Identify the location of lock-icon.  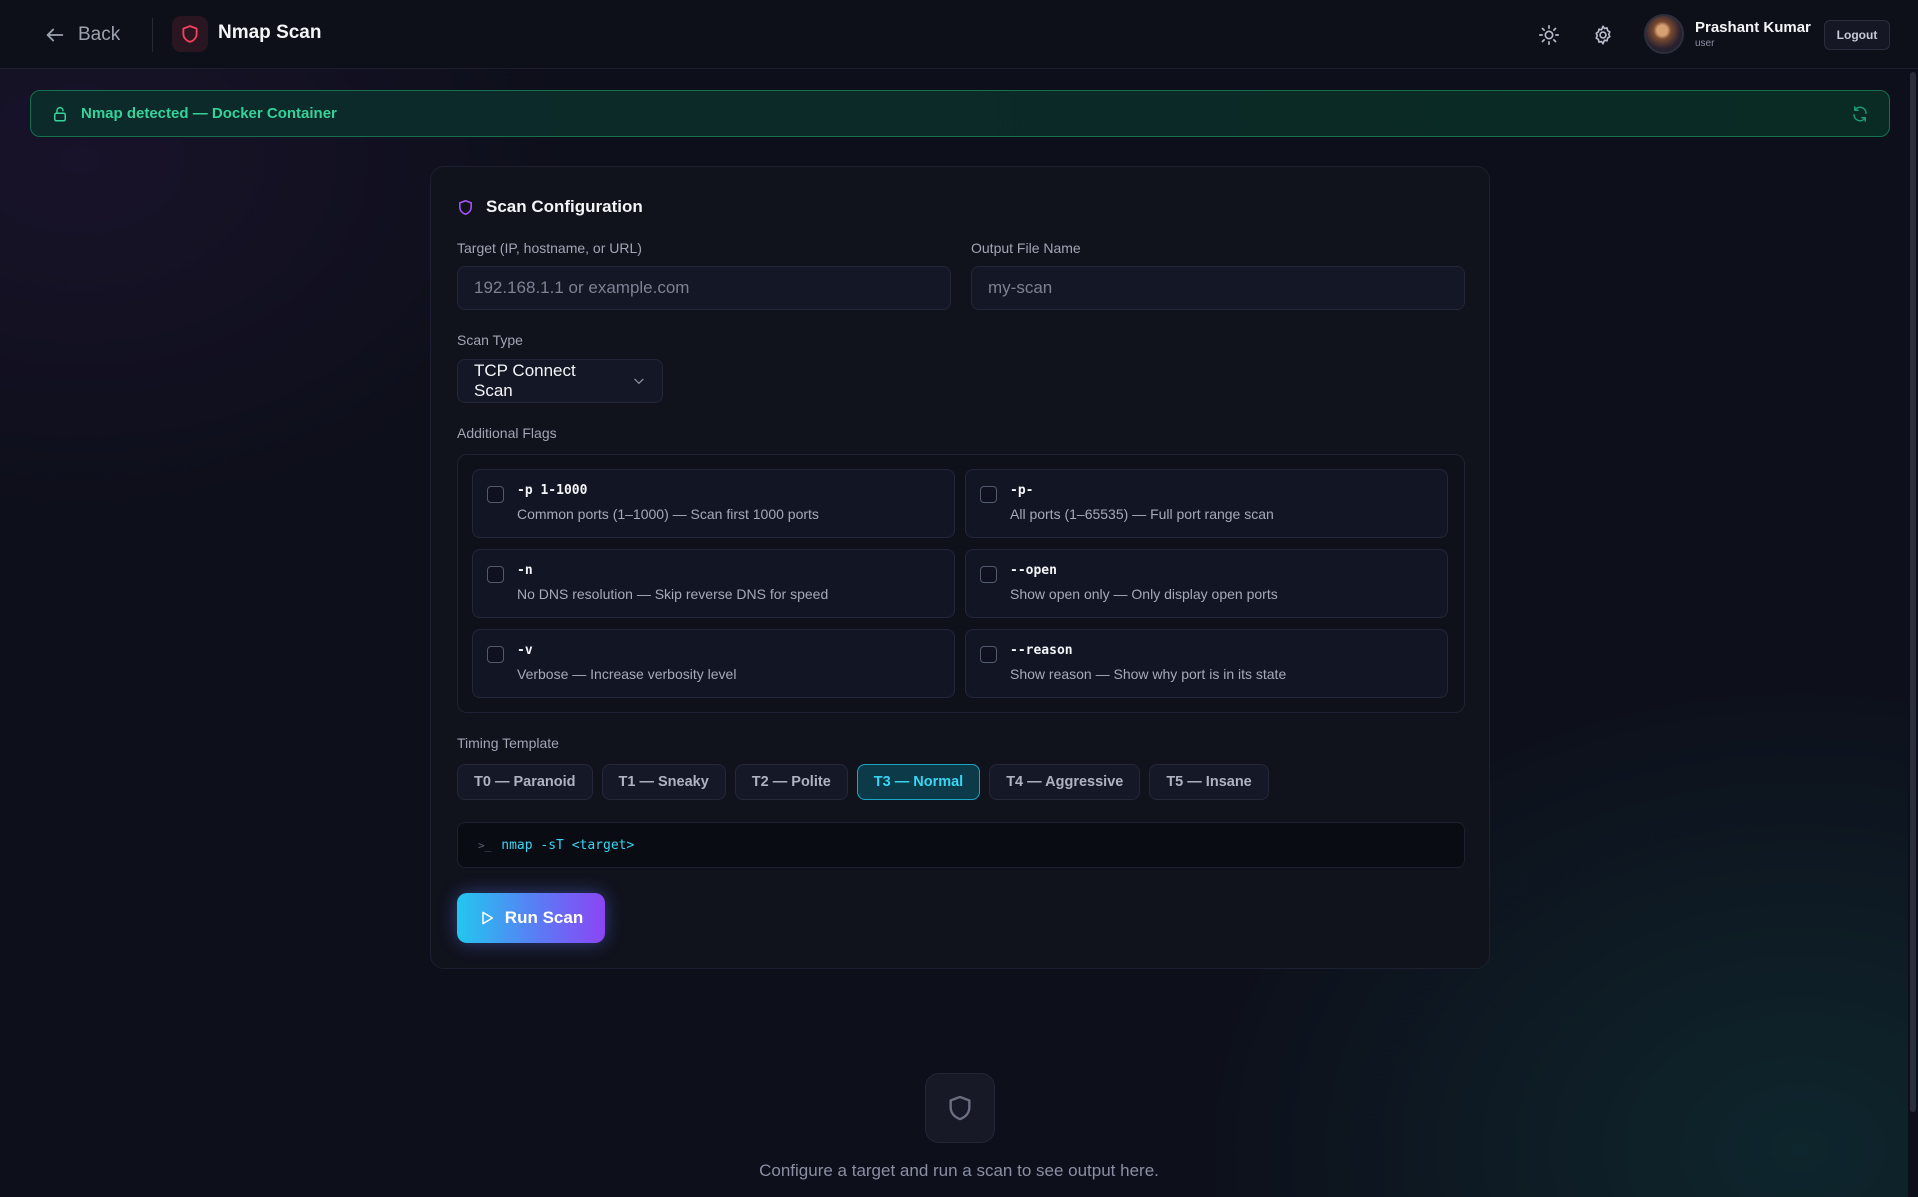
(60, 113).